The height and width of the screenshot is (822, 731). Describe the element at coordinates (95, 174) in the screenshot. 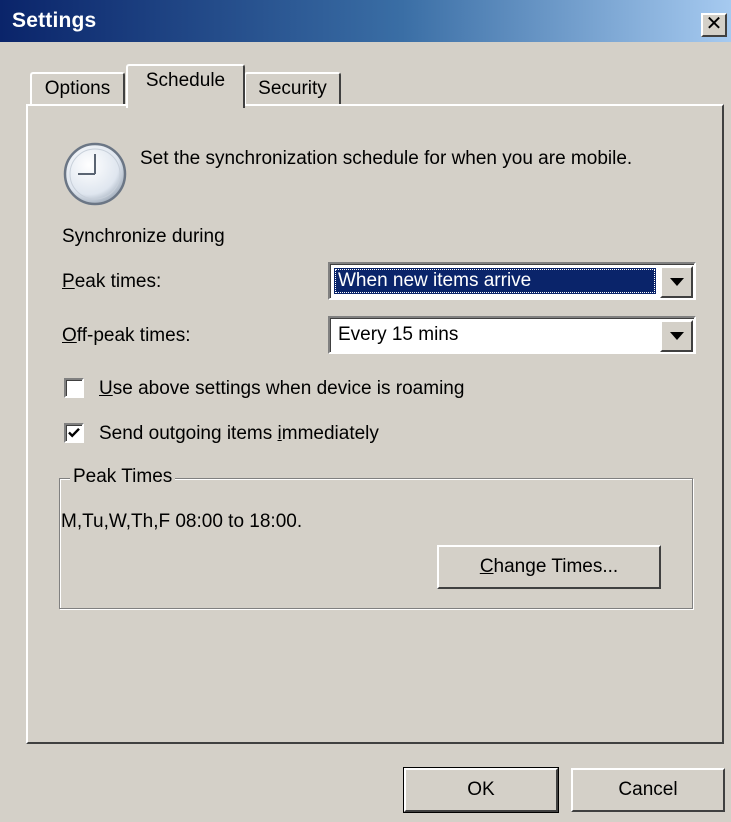

I see `clock-icon` at that location.